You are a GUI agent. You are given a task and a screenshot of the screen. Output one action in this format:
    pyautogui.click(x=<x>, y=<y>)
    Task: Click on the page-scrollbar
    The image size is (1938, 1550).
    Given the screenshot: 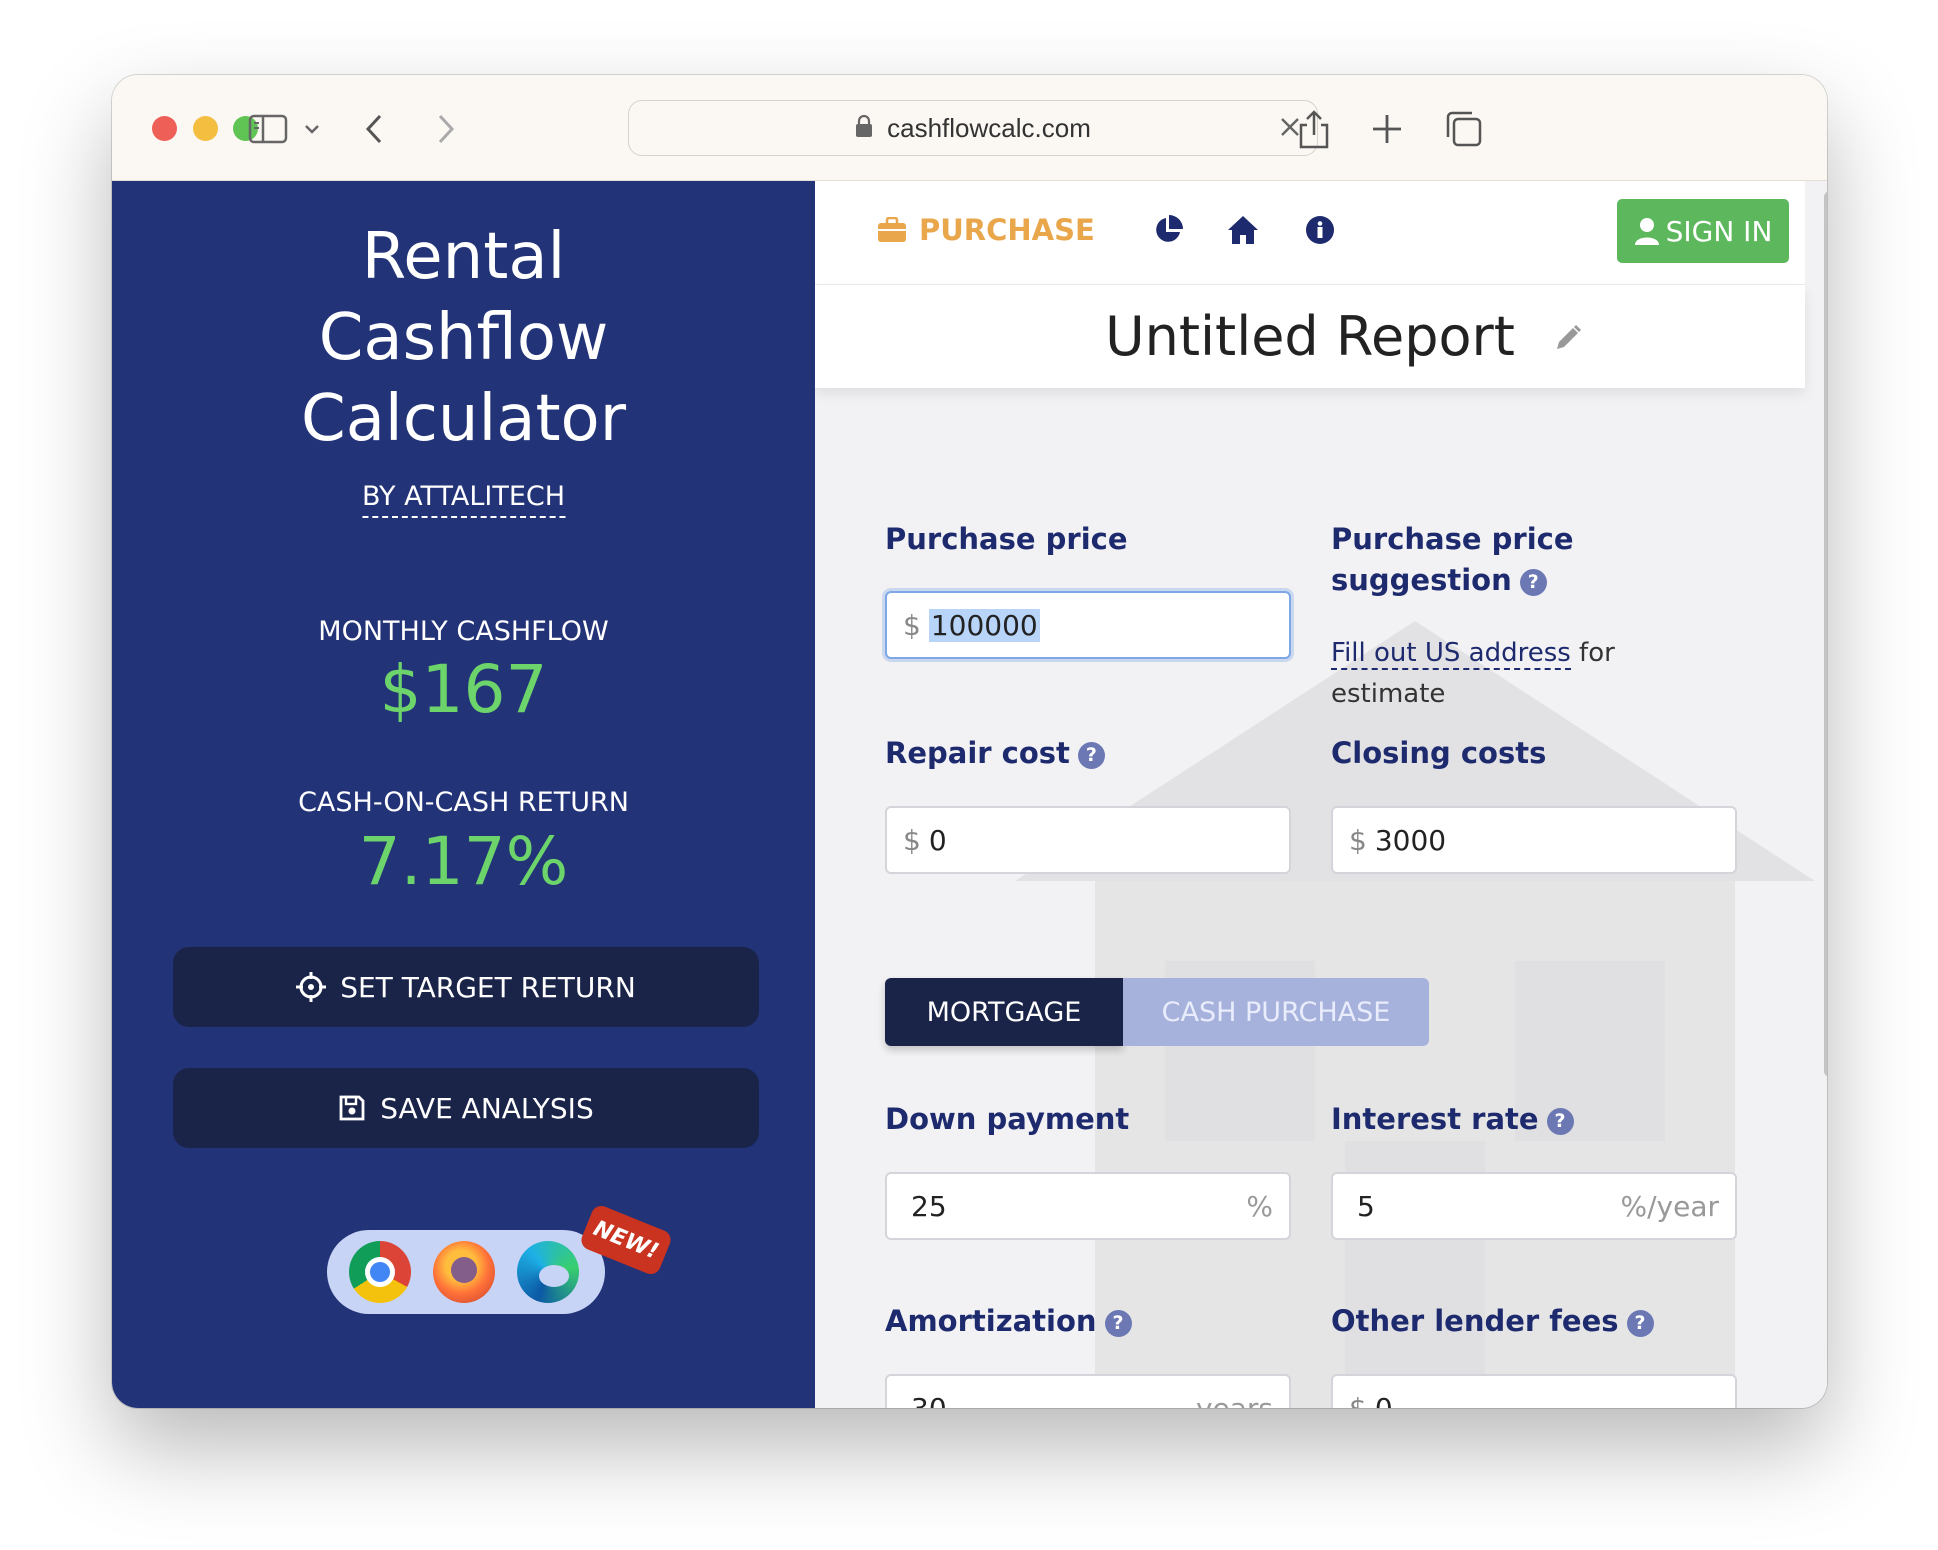 What is the action you would take?
    pyautogui.click(x=1822, y=797)
    